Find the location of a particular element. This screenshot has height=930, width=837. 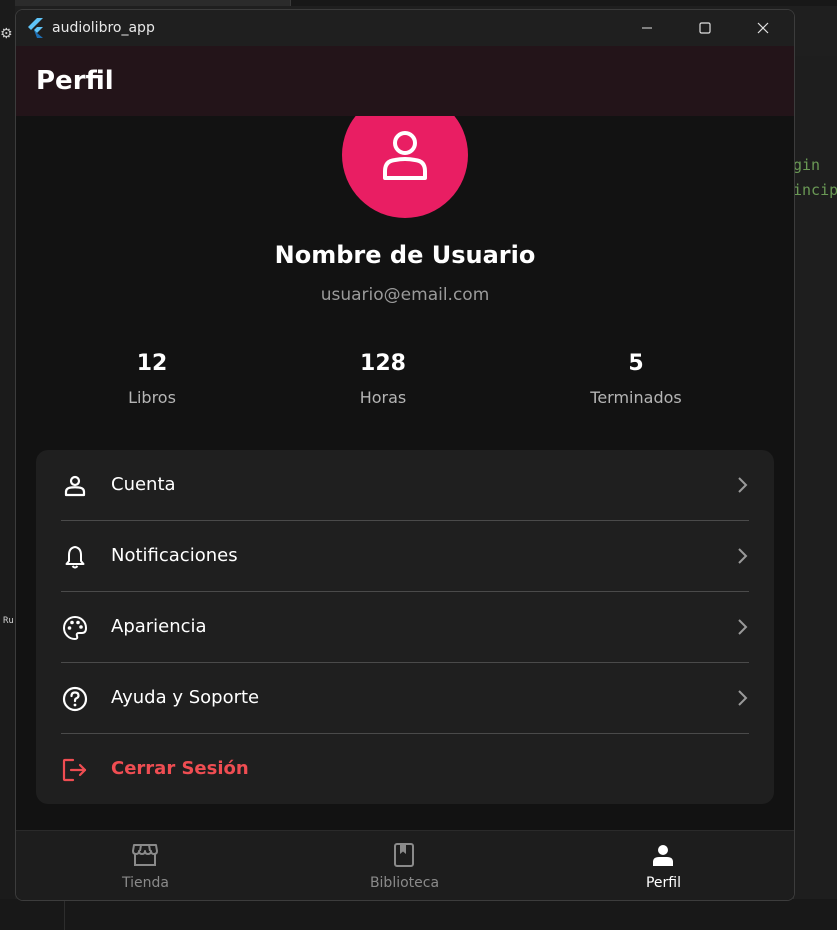

app-bar: Perfil is located at coordinates (405, 81).